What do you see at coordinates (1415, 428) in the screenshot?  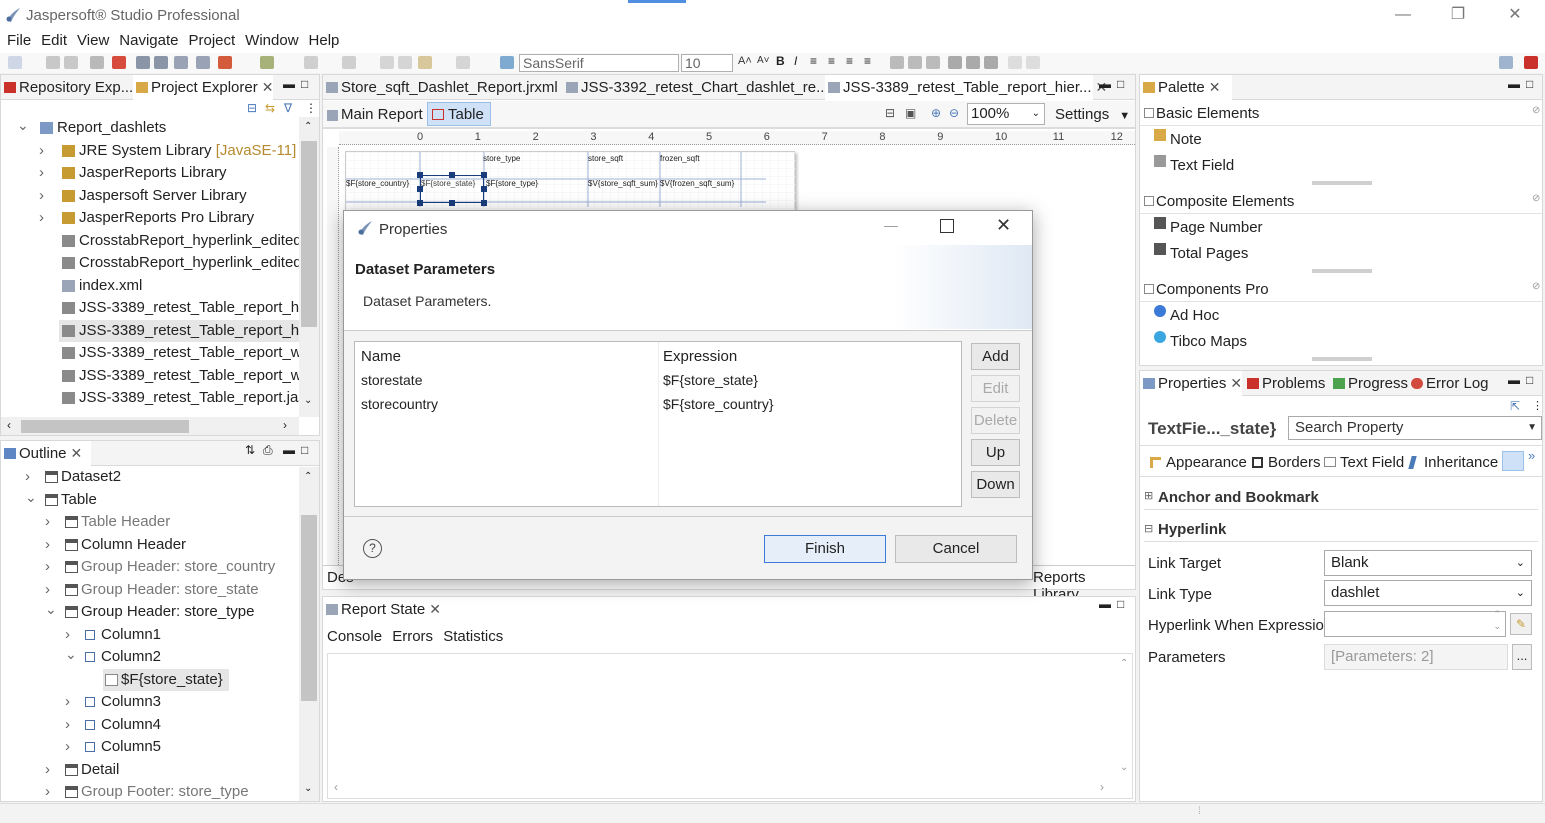 I see `search-property-input: Search Property ▼` at bounding box center [1415, 428].